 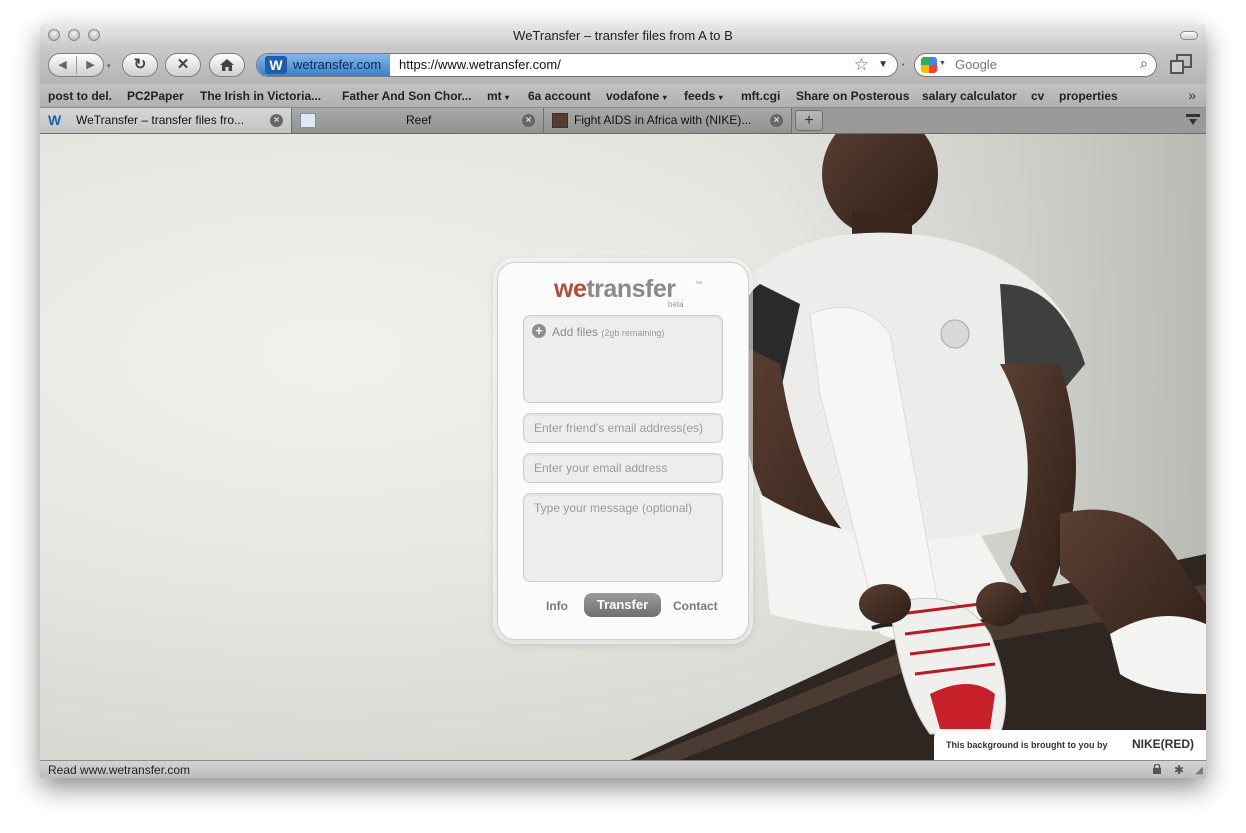 I want to click on title-bar: WeTransfer – transfer files from A to B, so click(x=623, y=36).